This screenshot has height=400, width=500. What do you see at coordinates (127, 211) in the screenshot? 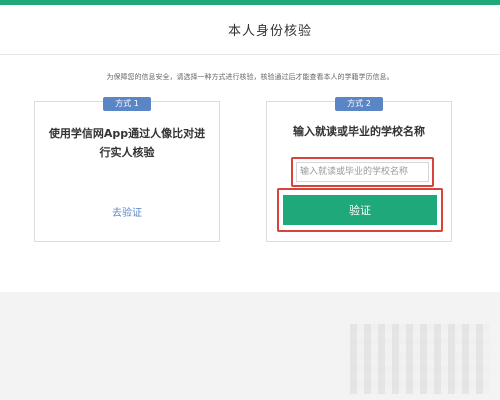
I see `go-verify-link: 去验证` at bounding box center [127, 211].